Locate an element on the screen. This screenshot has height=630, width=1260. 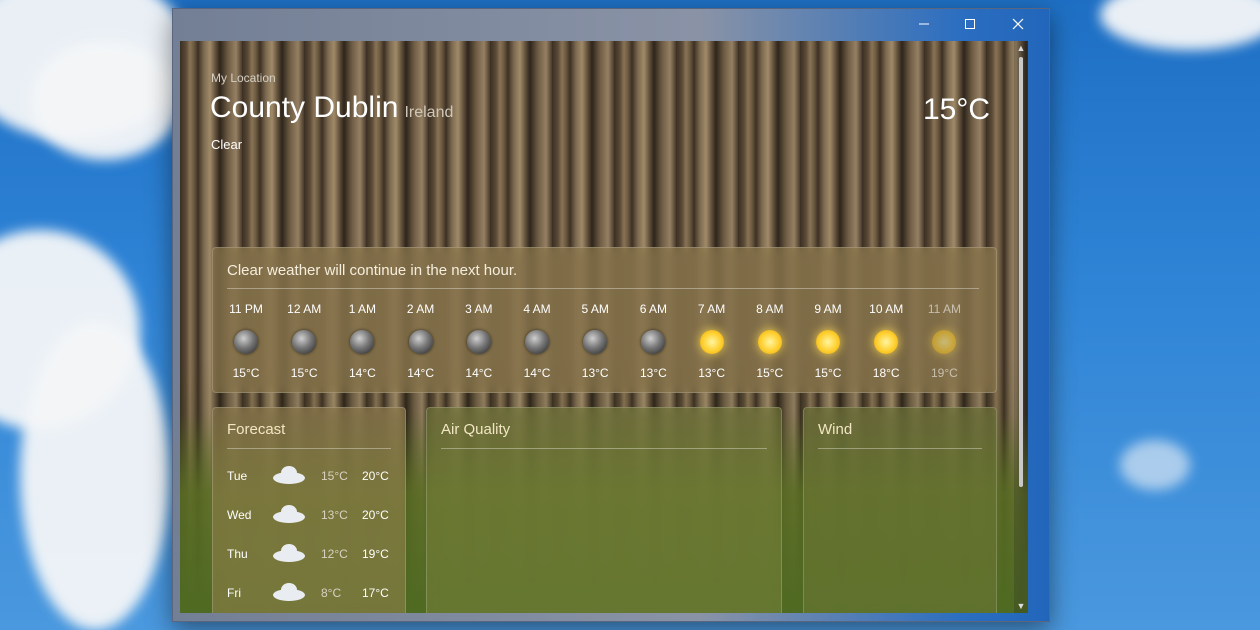
hourly-item: 7 AM 13°C is located at coordinates (712, 341).